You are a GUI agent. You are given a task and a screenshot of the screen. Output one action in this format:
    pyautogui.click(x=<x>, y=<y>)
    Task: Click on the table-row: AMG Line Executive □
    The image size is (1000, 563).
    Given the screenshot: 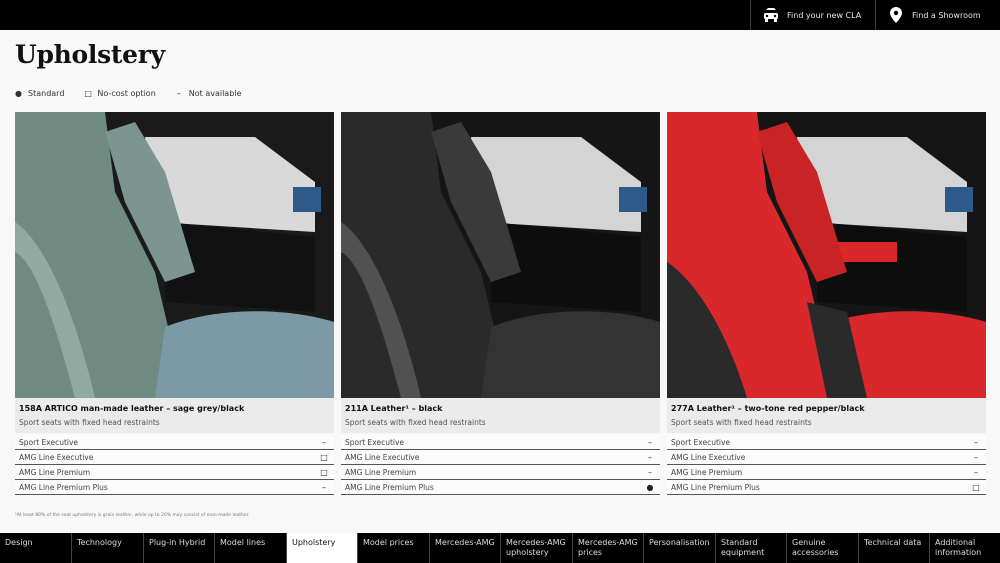 What is the action you would take?
    pyautogui.click(x=174, y=457)
    